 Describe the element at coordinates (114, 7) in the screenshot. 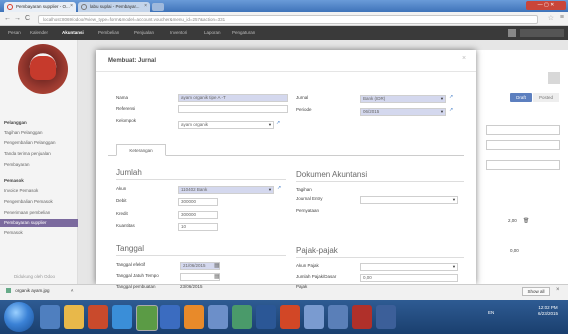

I see `browser-tab: labu suplai - Pembayar... ×` at that location.